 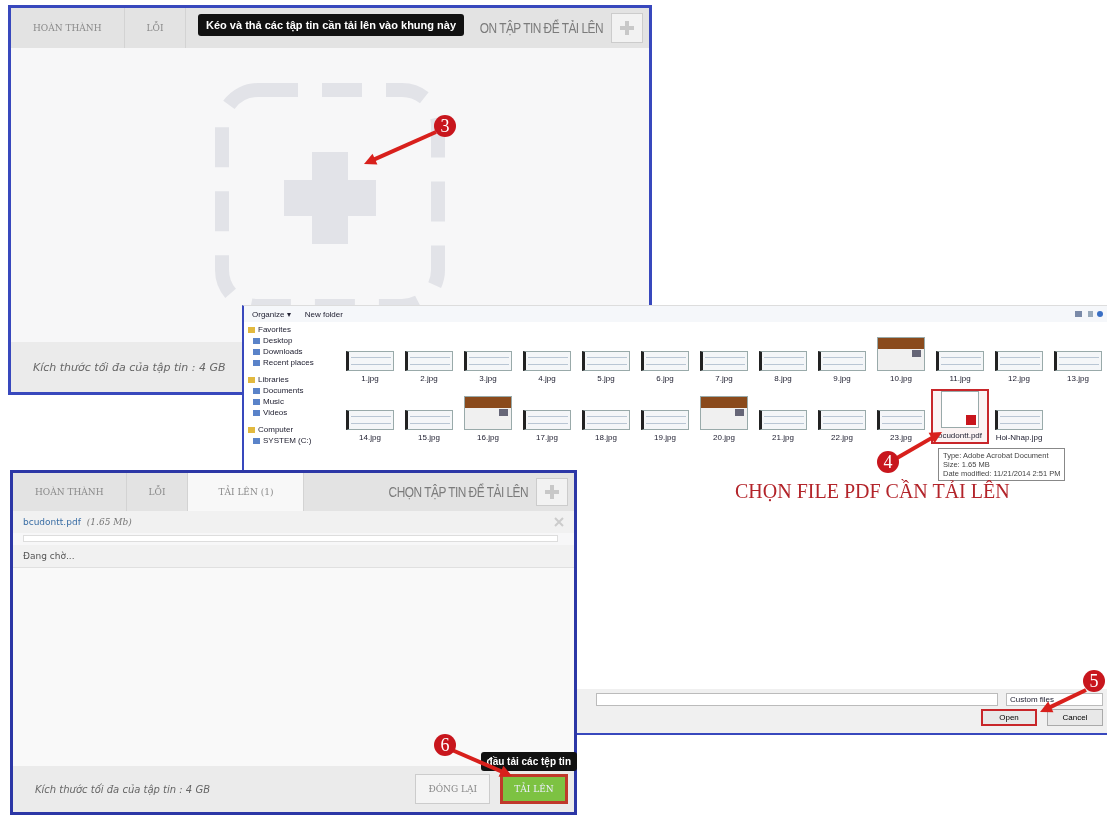 I want to click on tooltip: Kéo và thả các tập tin cần tải lên vào khung này, so click(x=331, y=25).